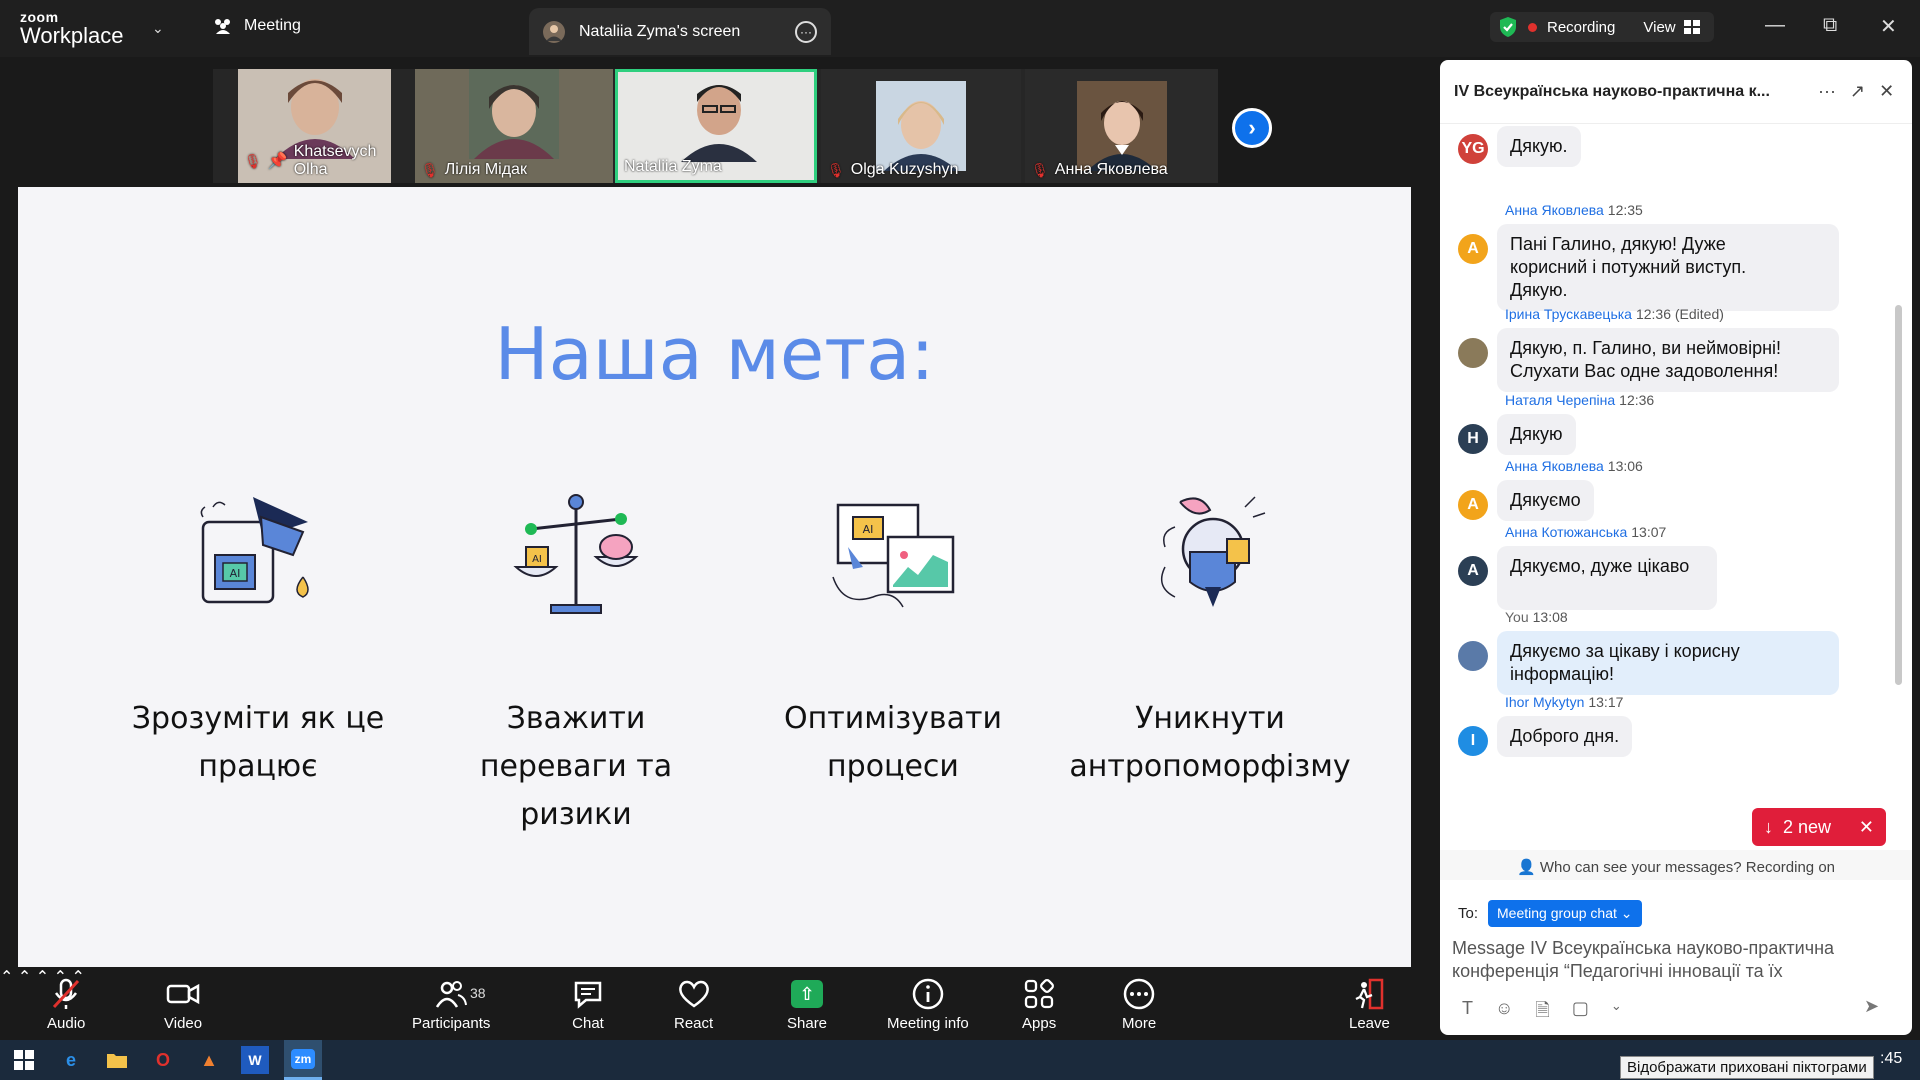 The width and height of the screenshot is (1920, 1080). What do you see at coordinates (209, 1060) in the screenshot?
I see `app-icon: ▲` at bounding box center [209, 1060].